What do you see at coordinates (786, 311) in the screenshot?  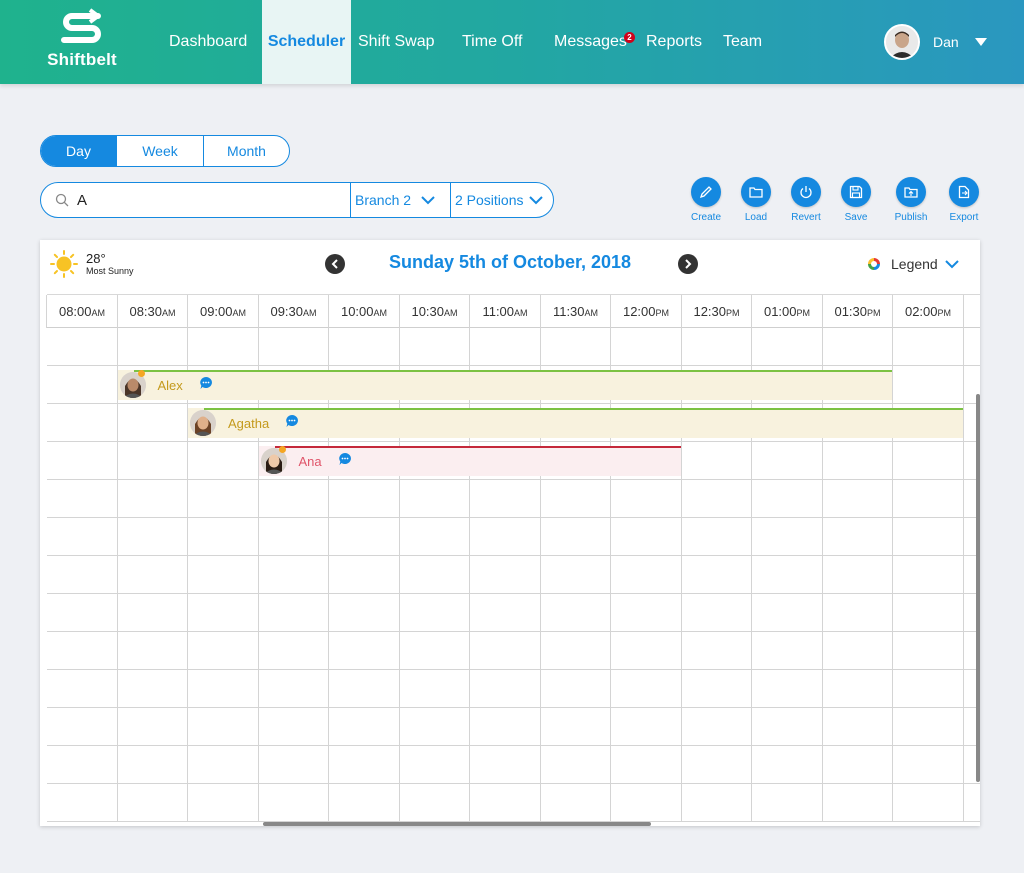 I see `time-slot-header: 01:00PM` at bounding box center [786, 311].